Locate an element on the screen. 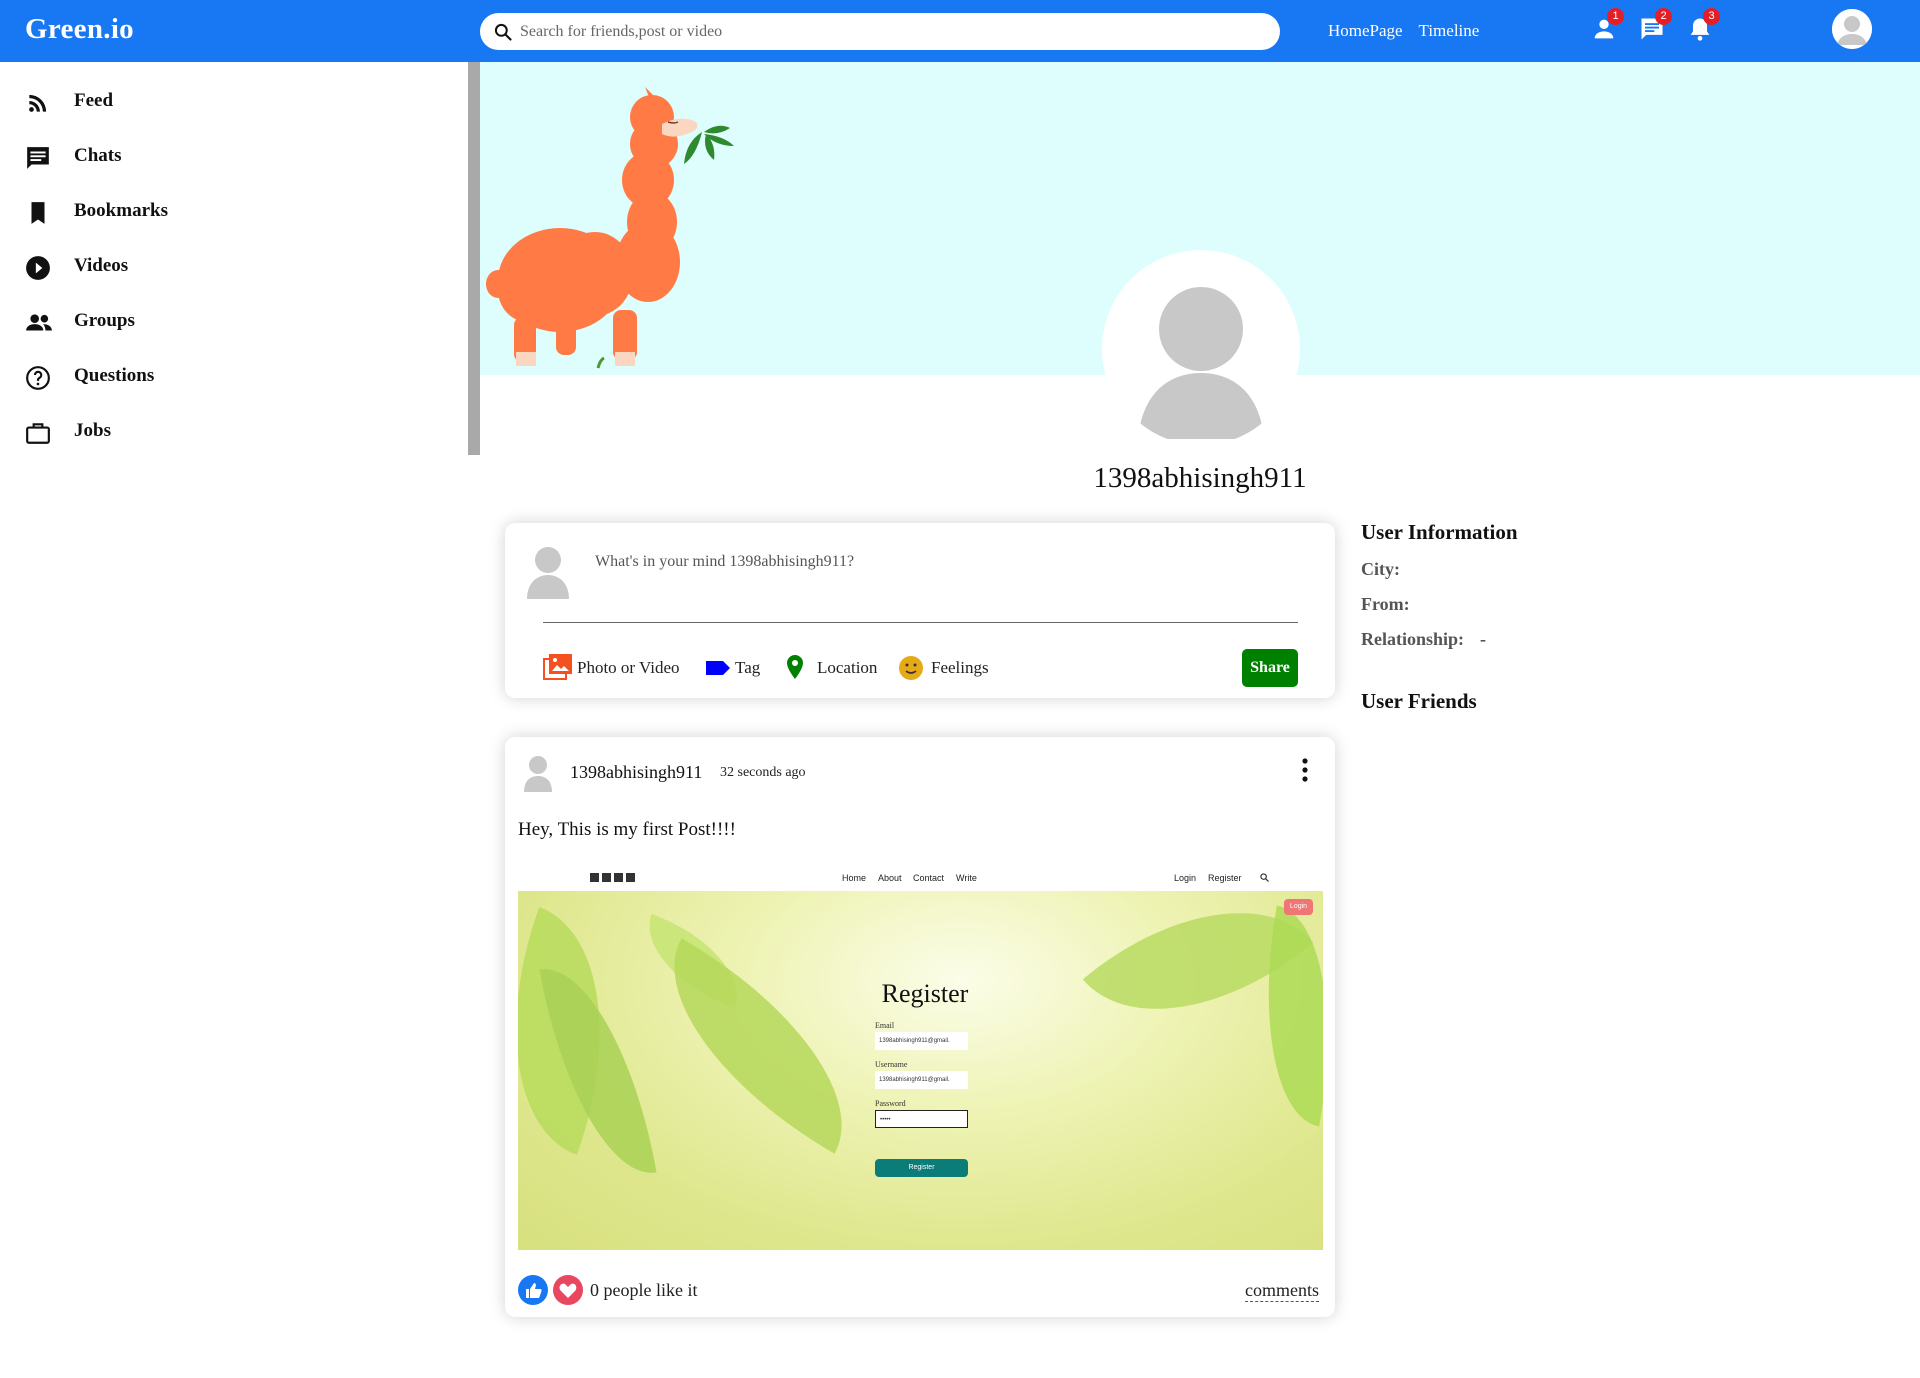 This screenshot has height=1378, width=1920. comments-link: comments is located at coordinates (1282, 1291).